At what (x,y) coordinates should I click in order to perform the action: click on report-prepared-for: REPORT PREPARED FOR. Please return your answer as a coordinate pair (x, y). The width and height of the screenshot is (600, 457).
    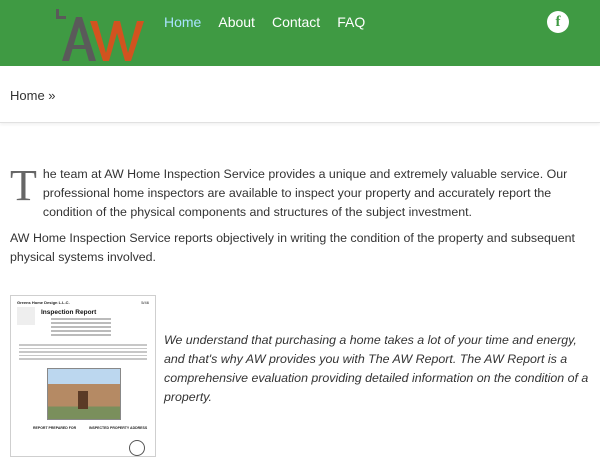
    Looking at the image, I should click on (55, 428).